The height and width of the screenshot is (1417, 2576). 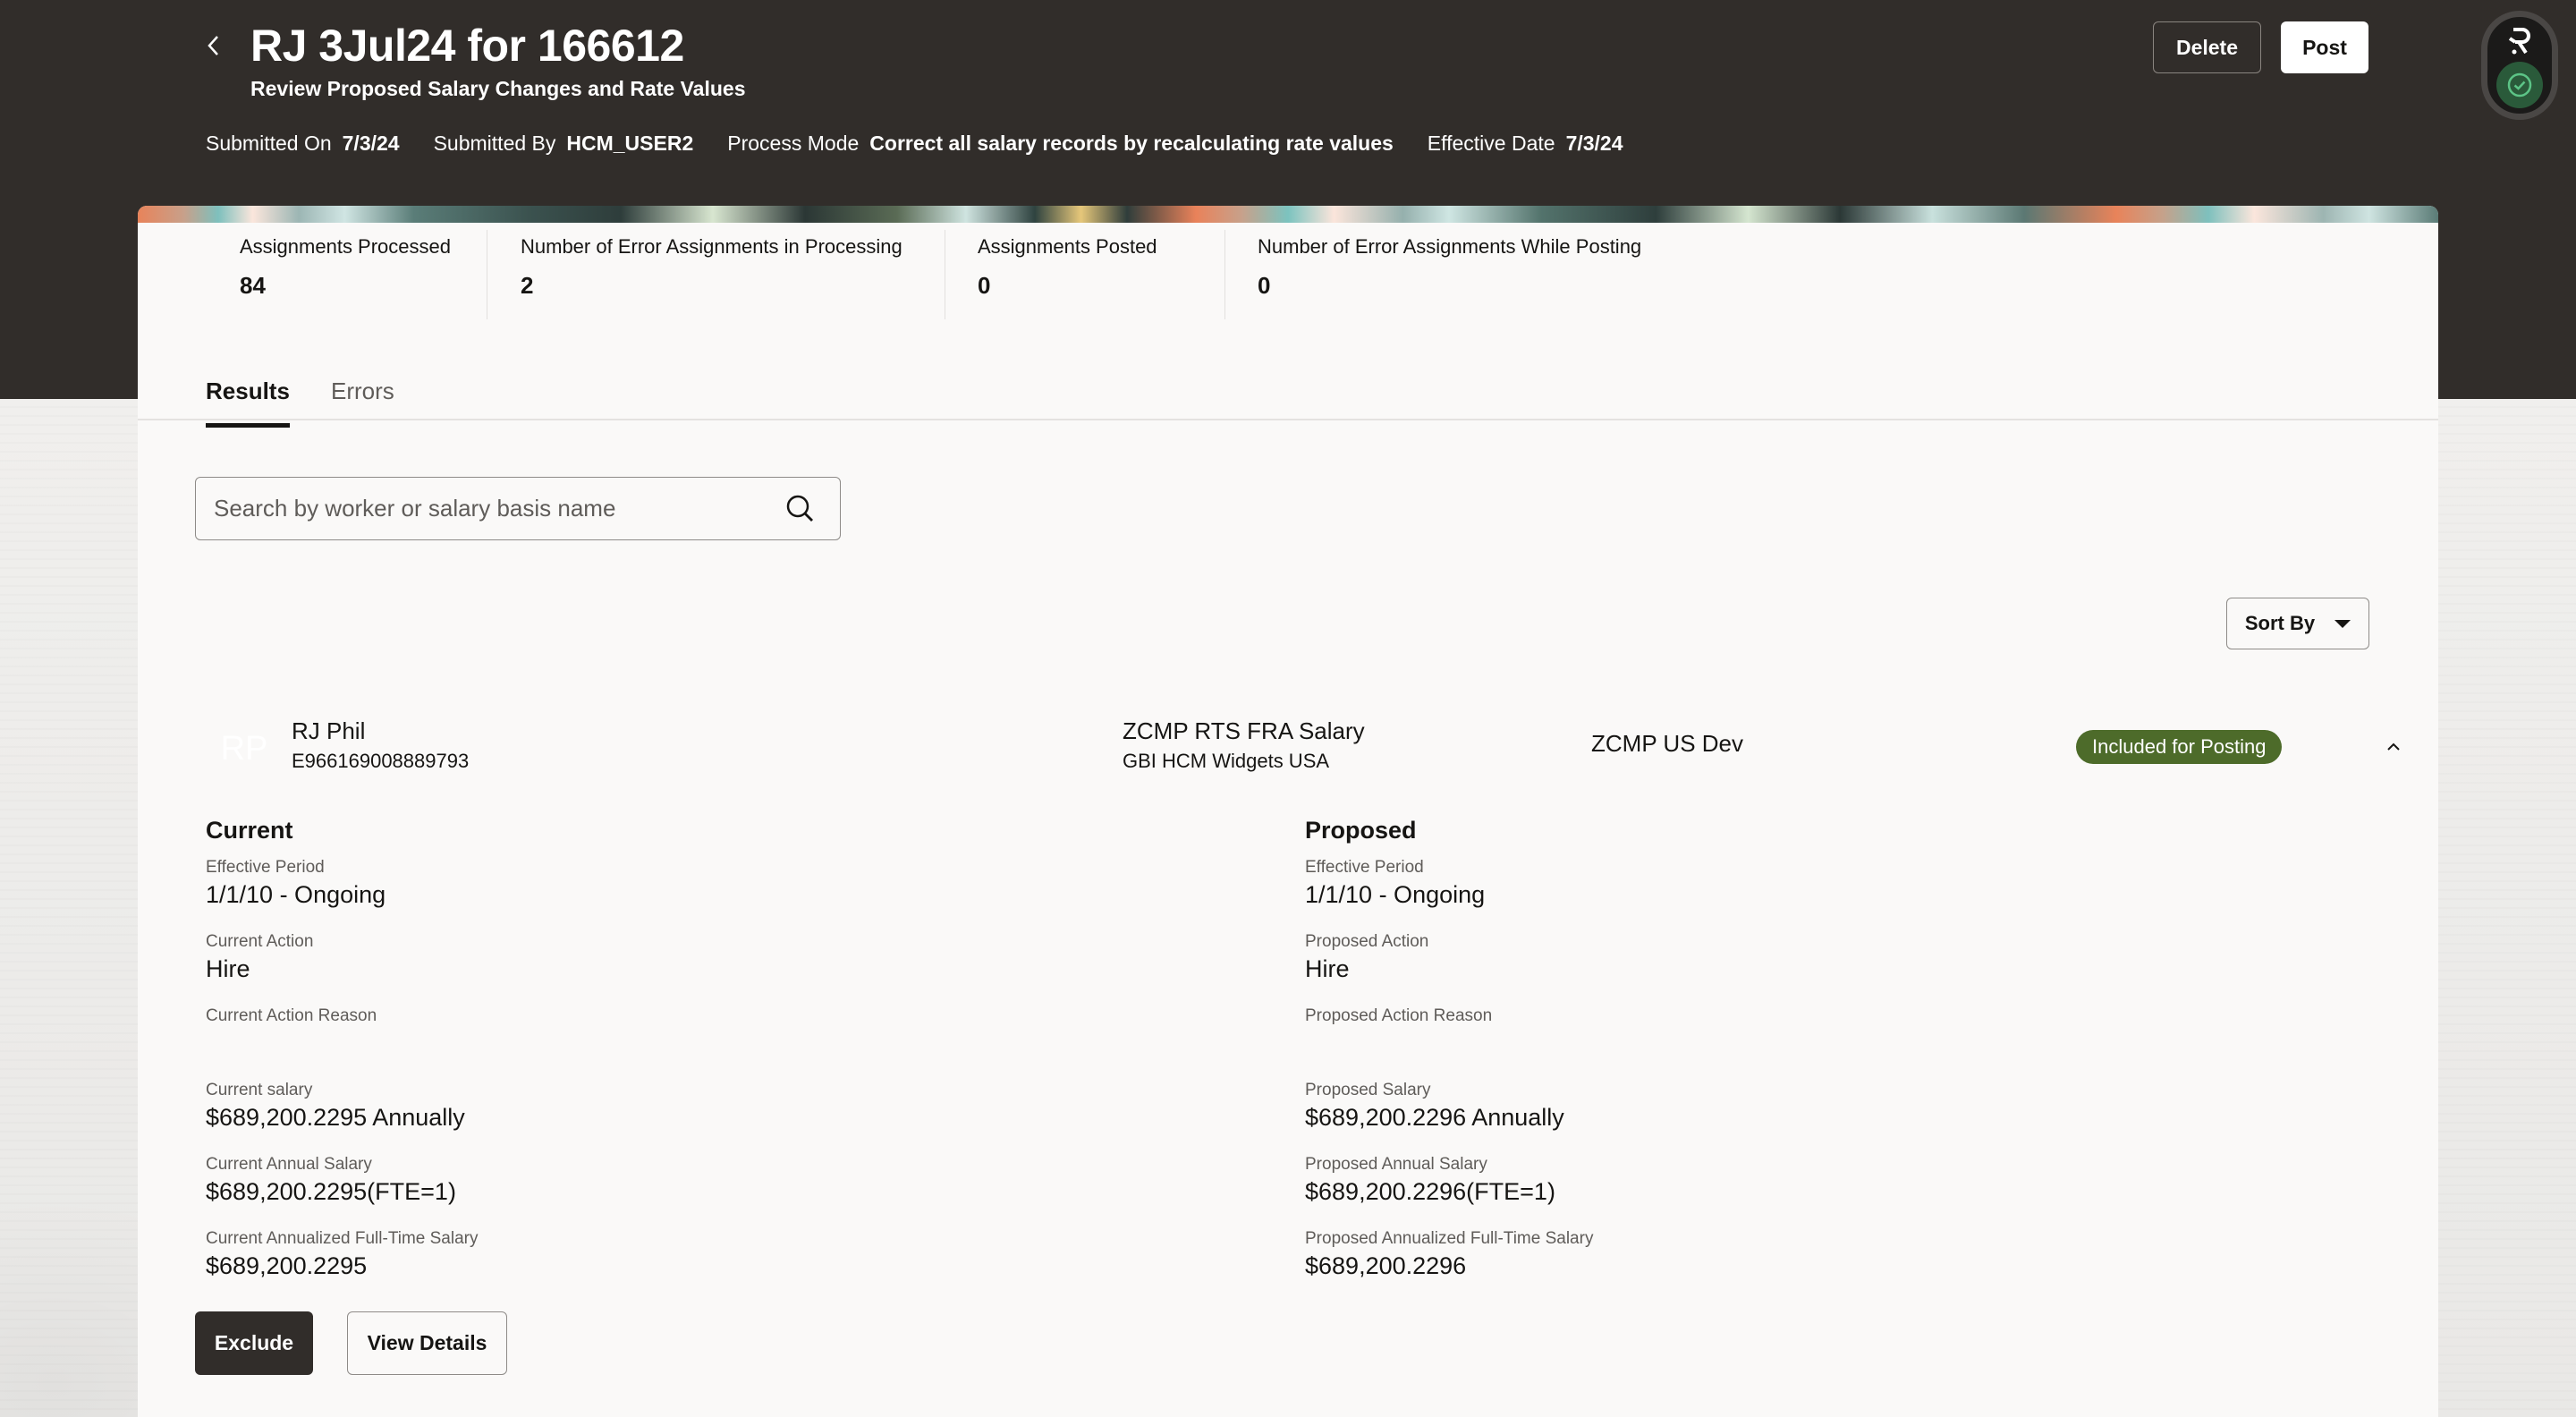 I want to click on field-value: $689,200.2295, so click(x=287, y=1266).